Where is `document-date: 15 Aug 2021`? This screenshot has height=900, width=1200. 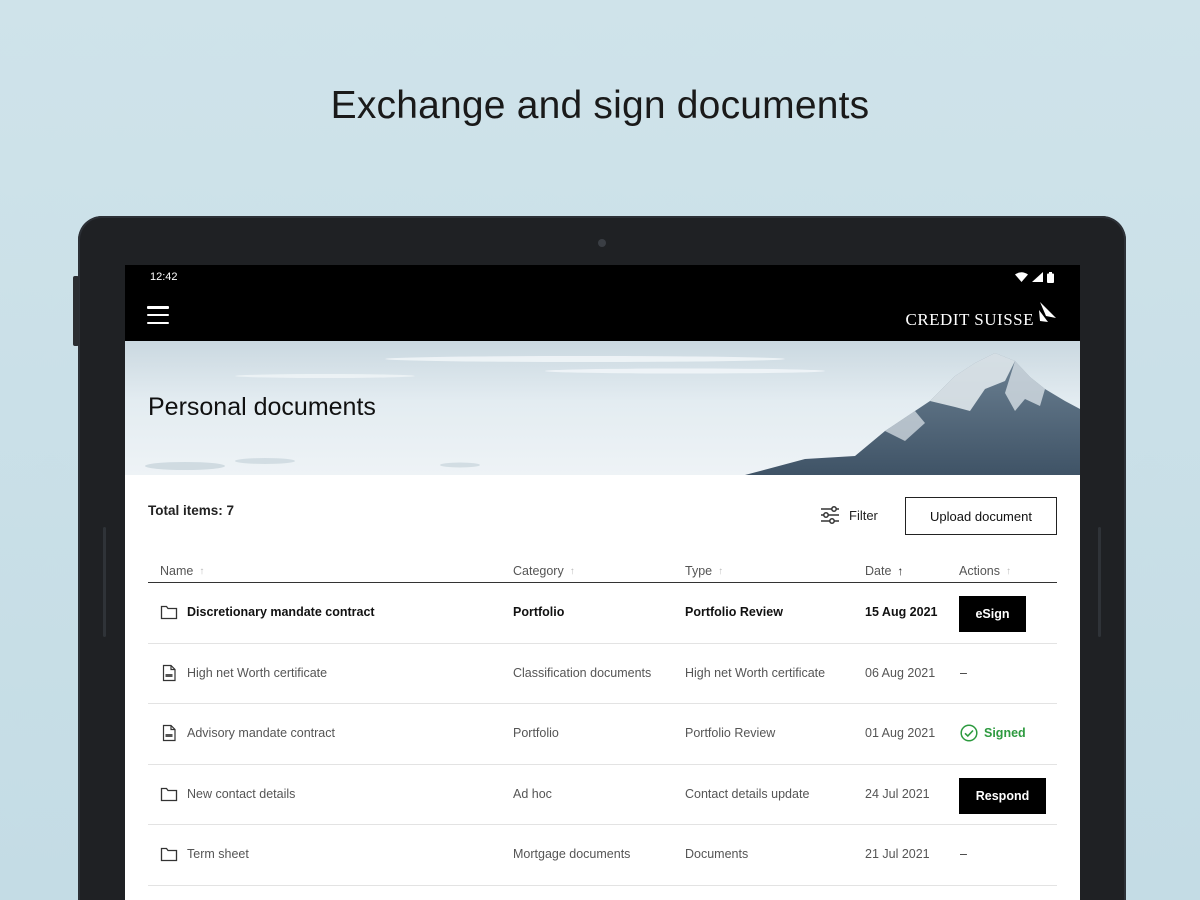
document-date: 15 Aug 2021 is located at coordinates (901, 612).